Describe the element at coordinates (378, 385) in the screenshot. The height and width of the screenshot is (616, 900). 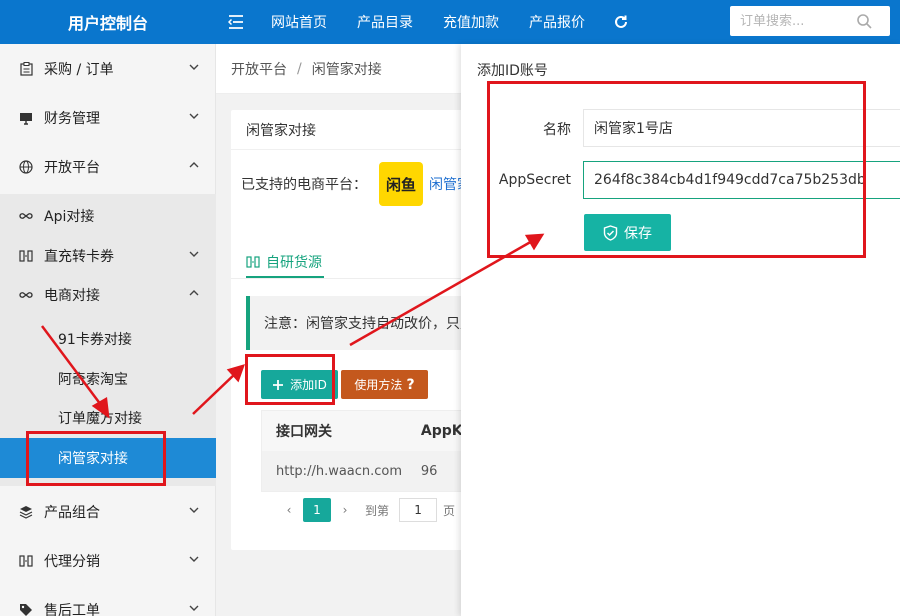
I see `how-to-use-label: 使用方法` at that location.